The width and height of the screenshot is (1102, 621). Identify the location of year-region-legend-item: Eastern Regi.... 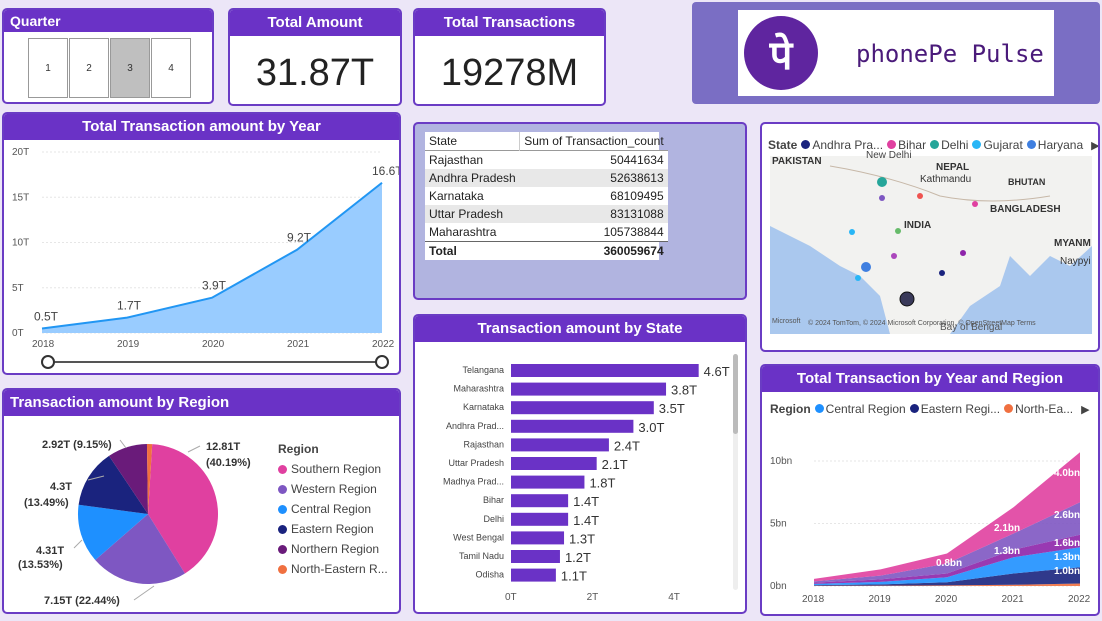
(954, 409).